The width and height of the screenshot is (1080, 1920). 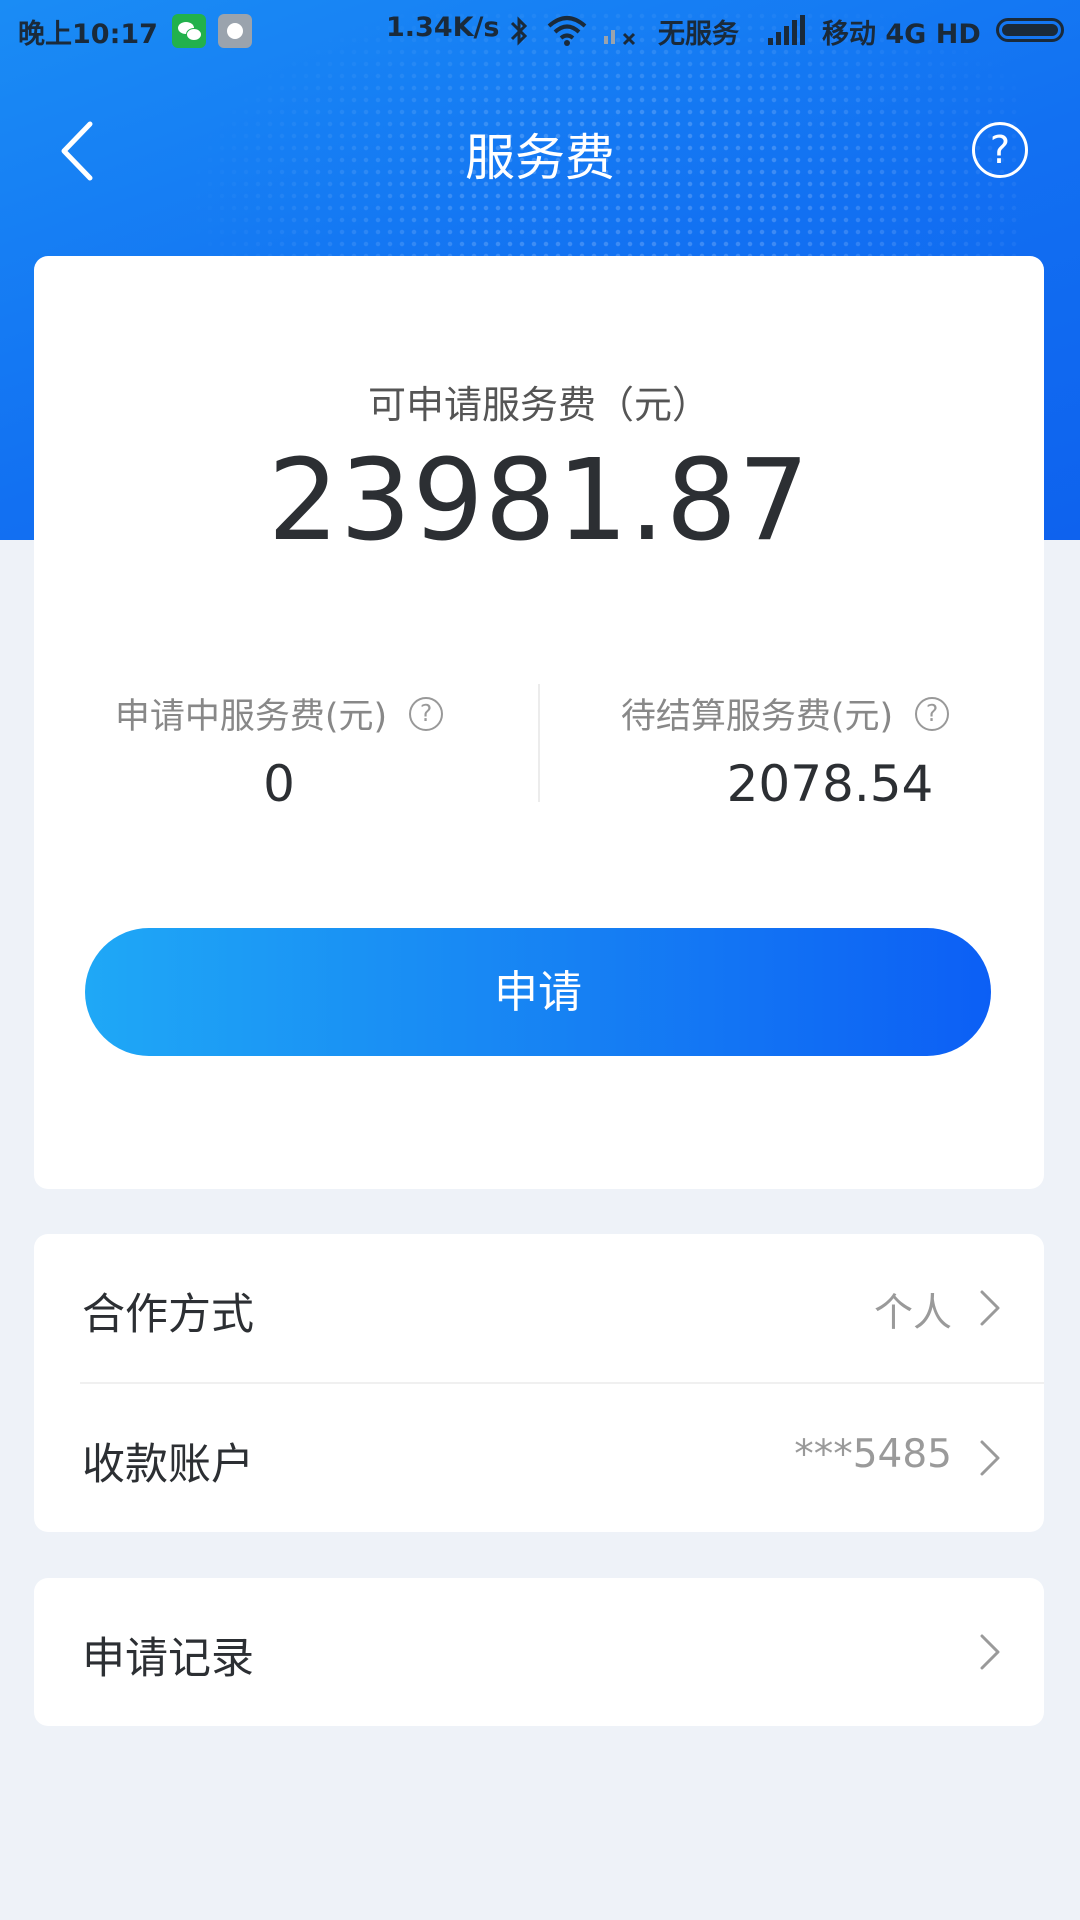 I want to click on pending-fee-value: 0, so click(x=279, y=784).